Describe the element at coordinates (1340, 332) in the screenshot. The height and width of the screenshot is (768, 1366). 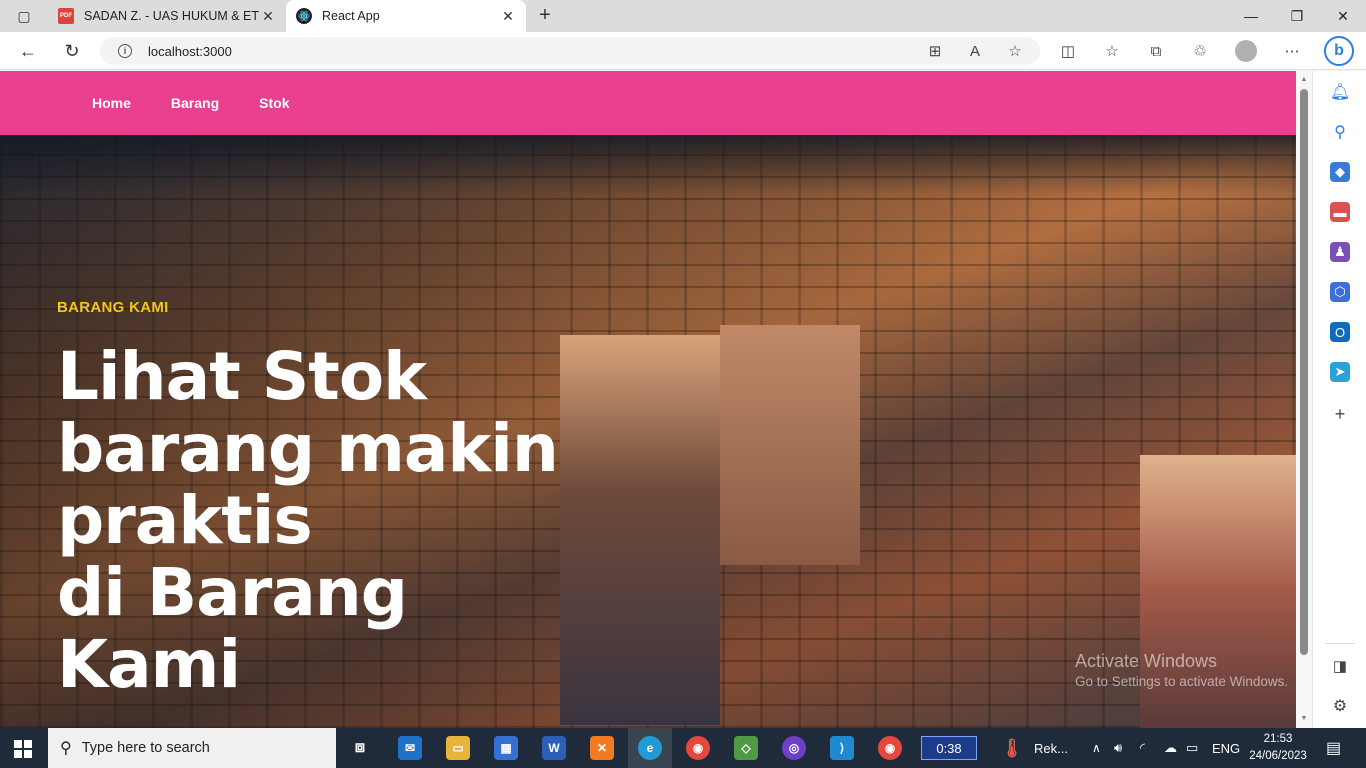
I see `outlook-icon: O` at that location.